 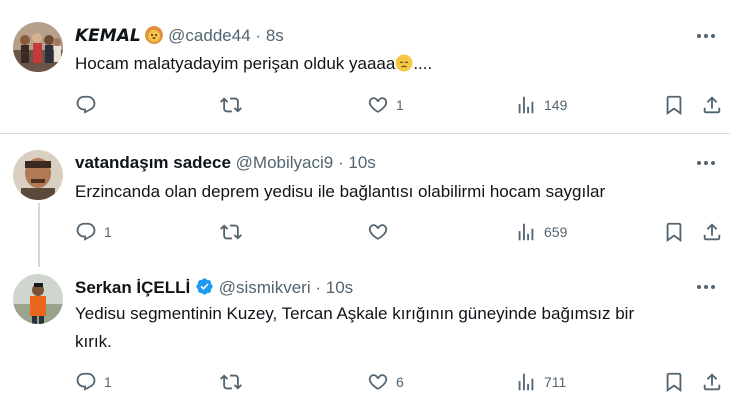 I want to click on display-name: vatandaşım sadece, so click(x=153, y=162).